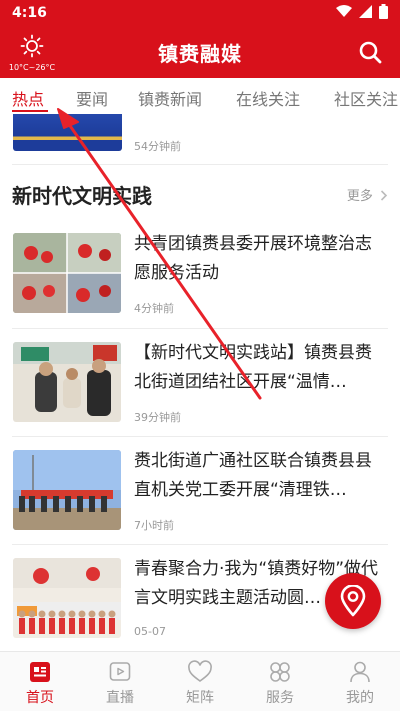 The height and width of the screenshot is (711, 400). I want to click on nav-home-label: 首页, so click(40, 698).